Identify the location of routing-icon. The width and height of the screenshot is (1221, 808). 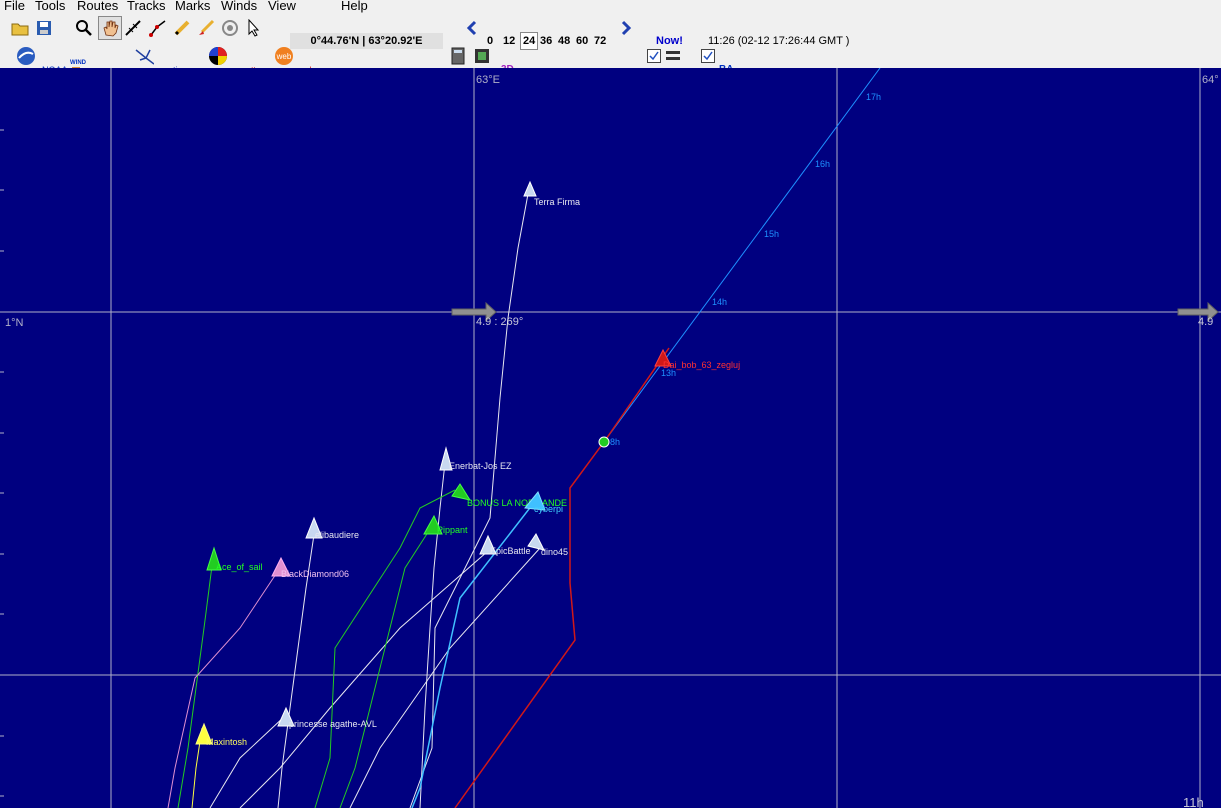
(144, 56).